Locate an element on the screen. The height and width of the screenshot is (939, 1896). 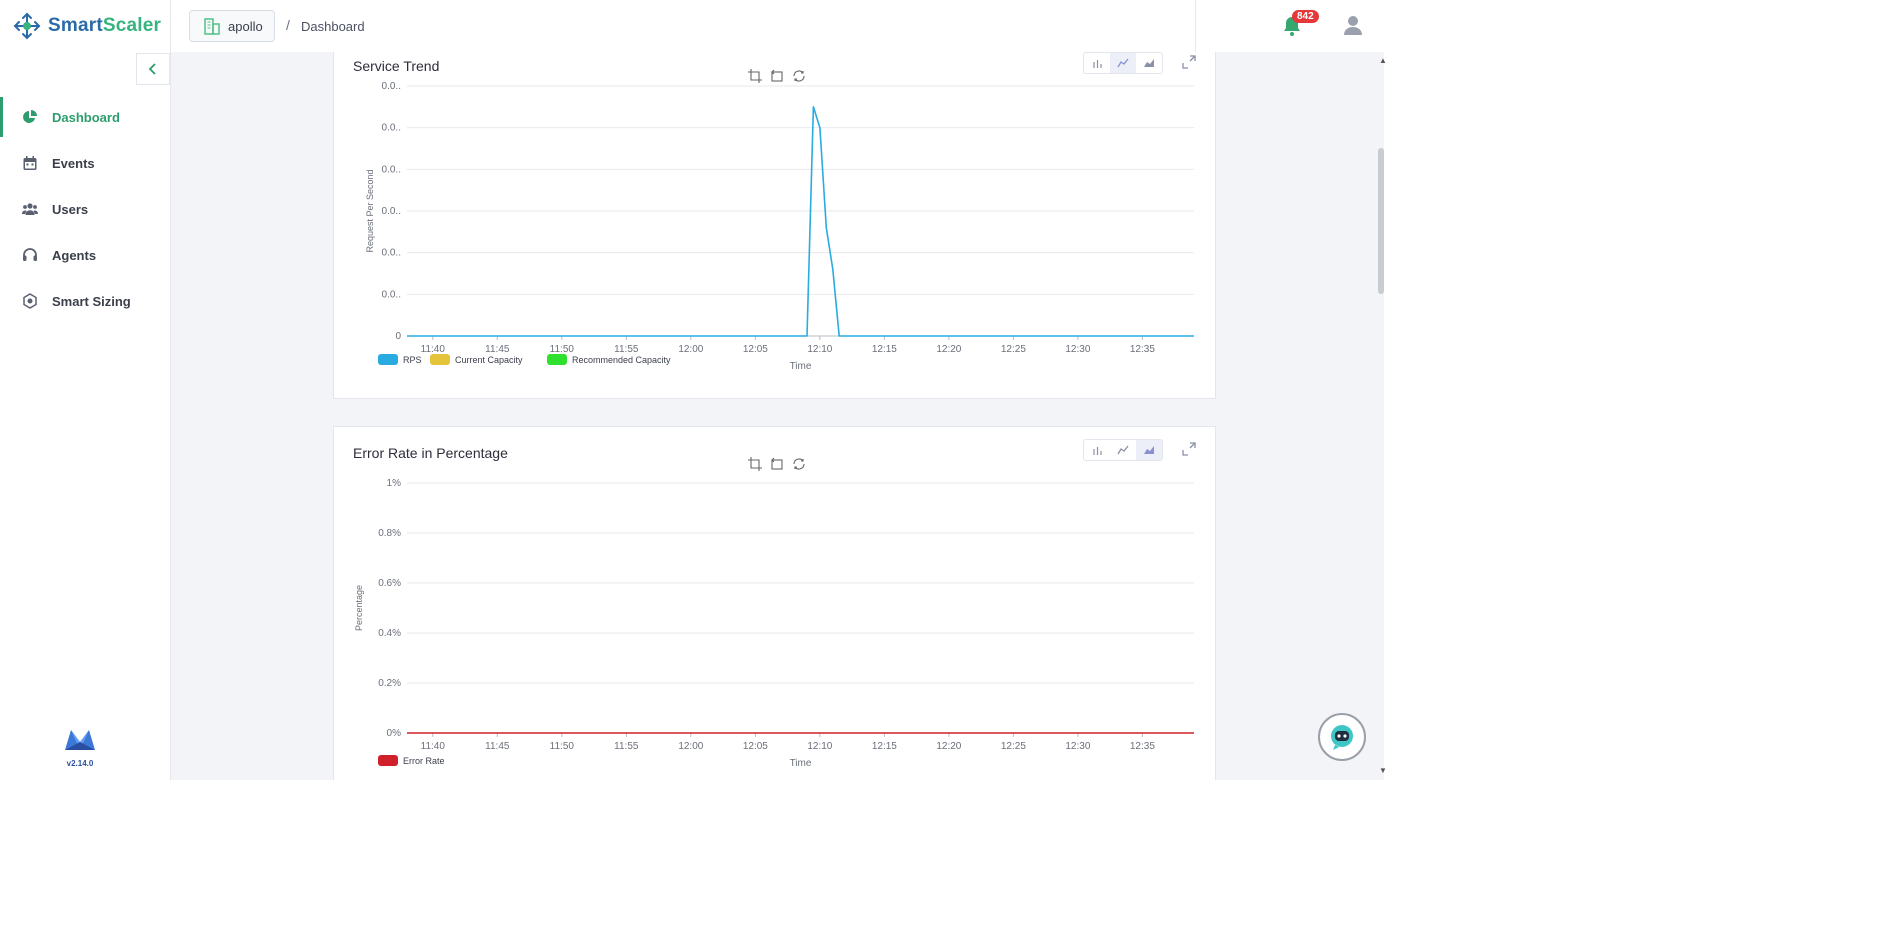
collapse-sidebar-button is located at coordinates (153, 69).